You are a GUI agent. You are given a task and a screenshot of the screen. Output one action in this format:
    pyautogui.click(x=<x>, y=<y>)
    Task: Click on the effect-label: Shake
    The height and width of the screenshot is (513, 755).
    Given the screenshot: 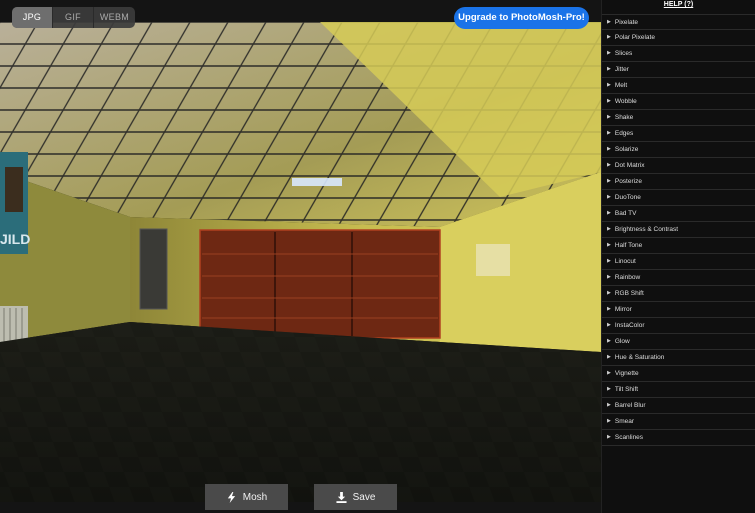 What is the action you would take?
    pyautogui.click(x=624, y=117)
    